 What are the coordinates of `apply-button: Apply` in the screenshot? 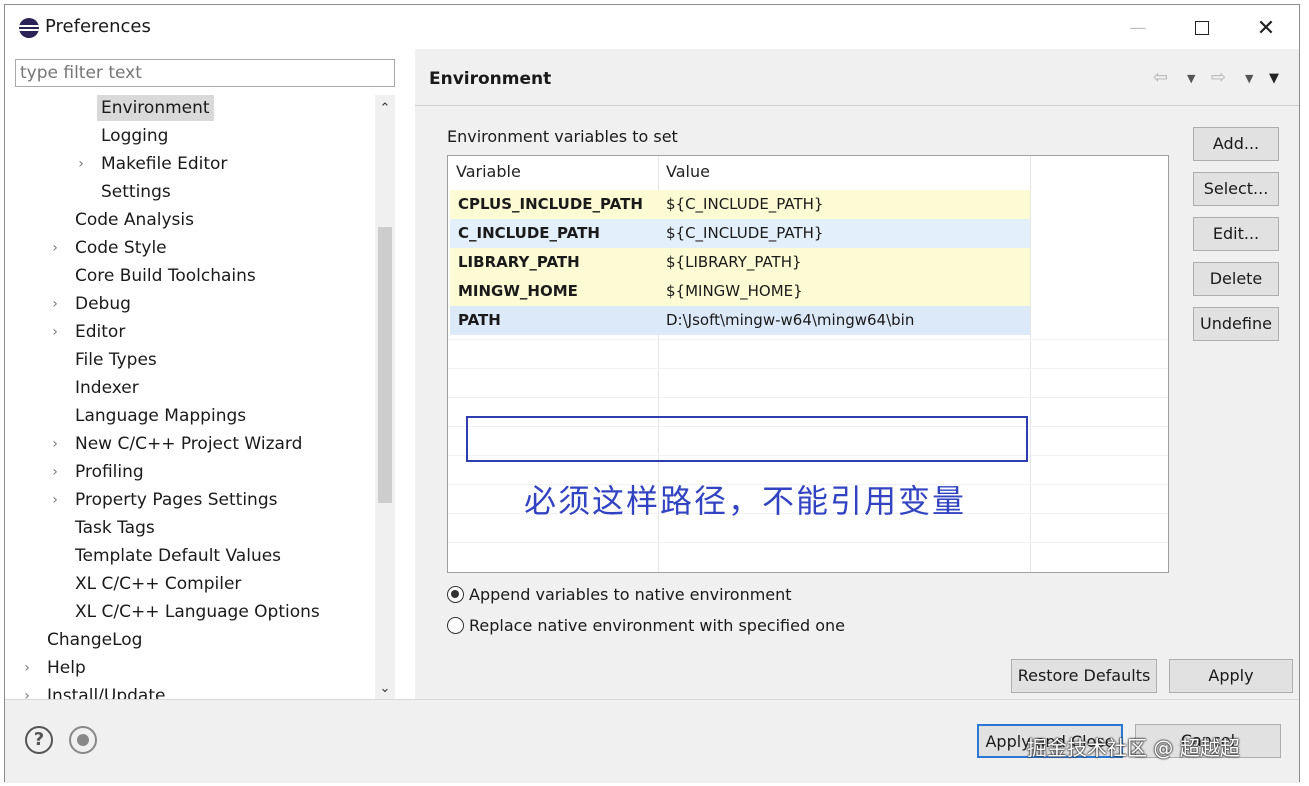 It's located at (1231, 676).